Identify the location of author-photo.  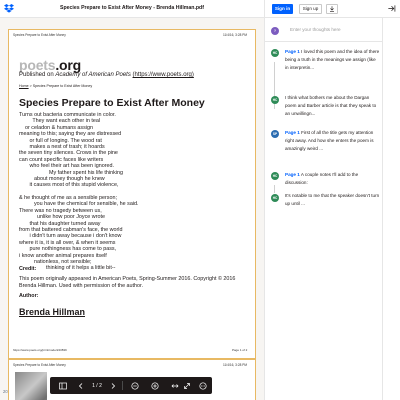
(31, 386).